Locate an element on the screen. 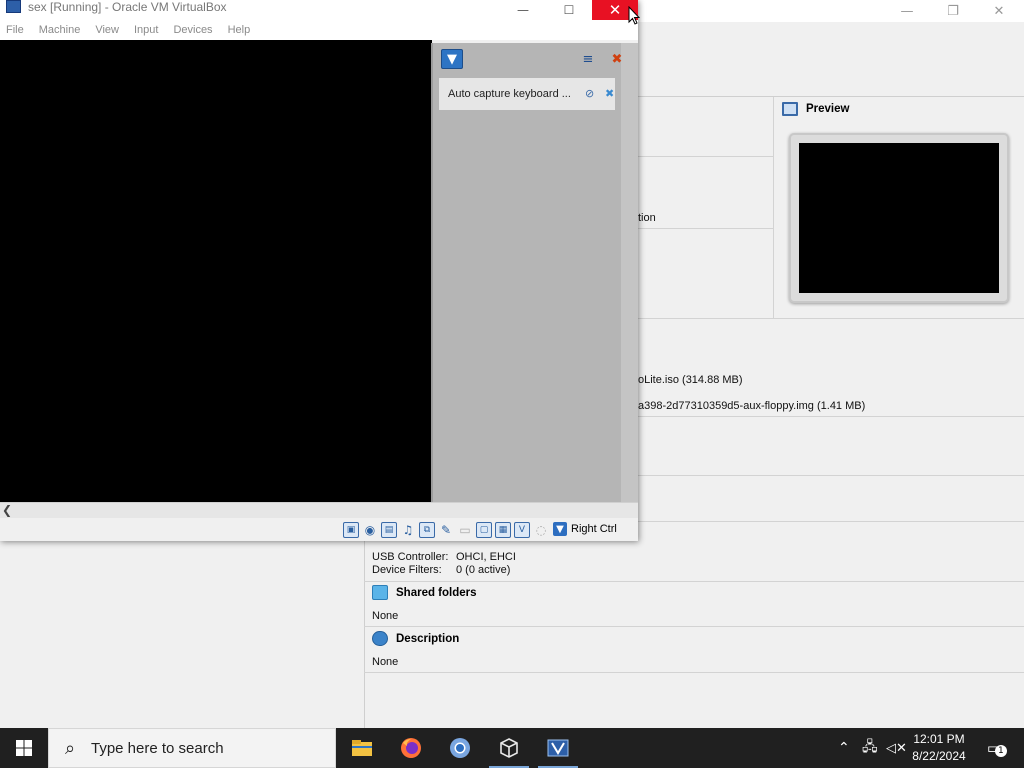 Image resolution: width=1024 pixels, height=768 pixels. preview-title: Preview is located at coordinates (828, 109).